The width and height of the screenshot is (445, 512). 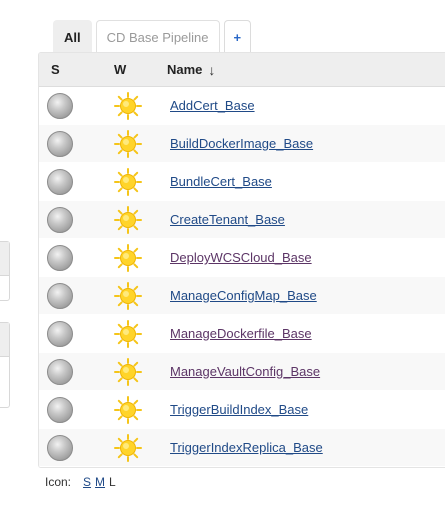 I want to click on icon-size-label: Icon:, so click(x=58, y=482).